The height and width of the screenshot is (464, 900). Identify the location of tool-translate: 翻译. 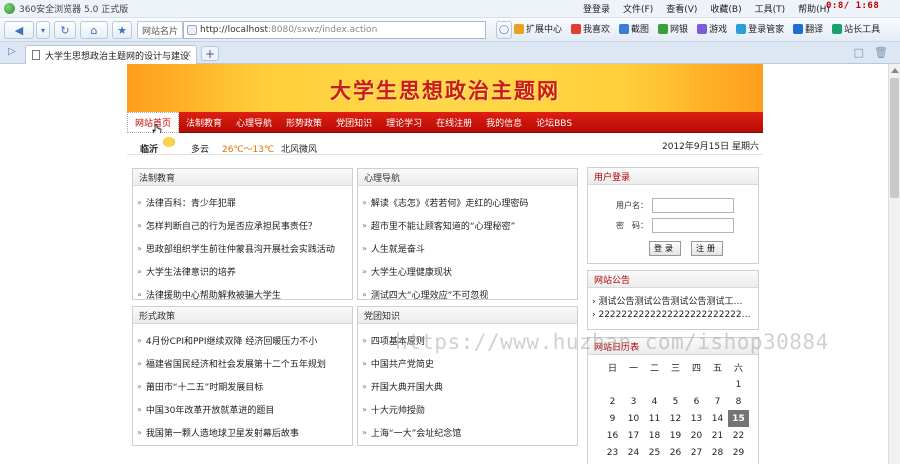
(808, 28).